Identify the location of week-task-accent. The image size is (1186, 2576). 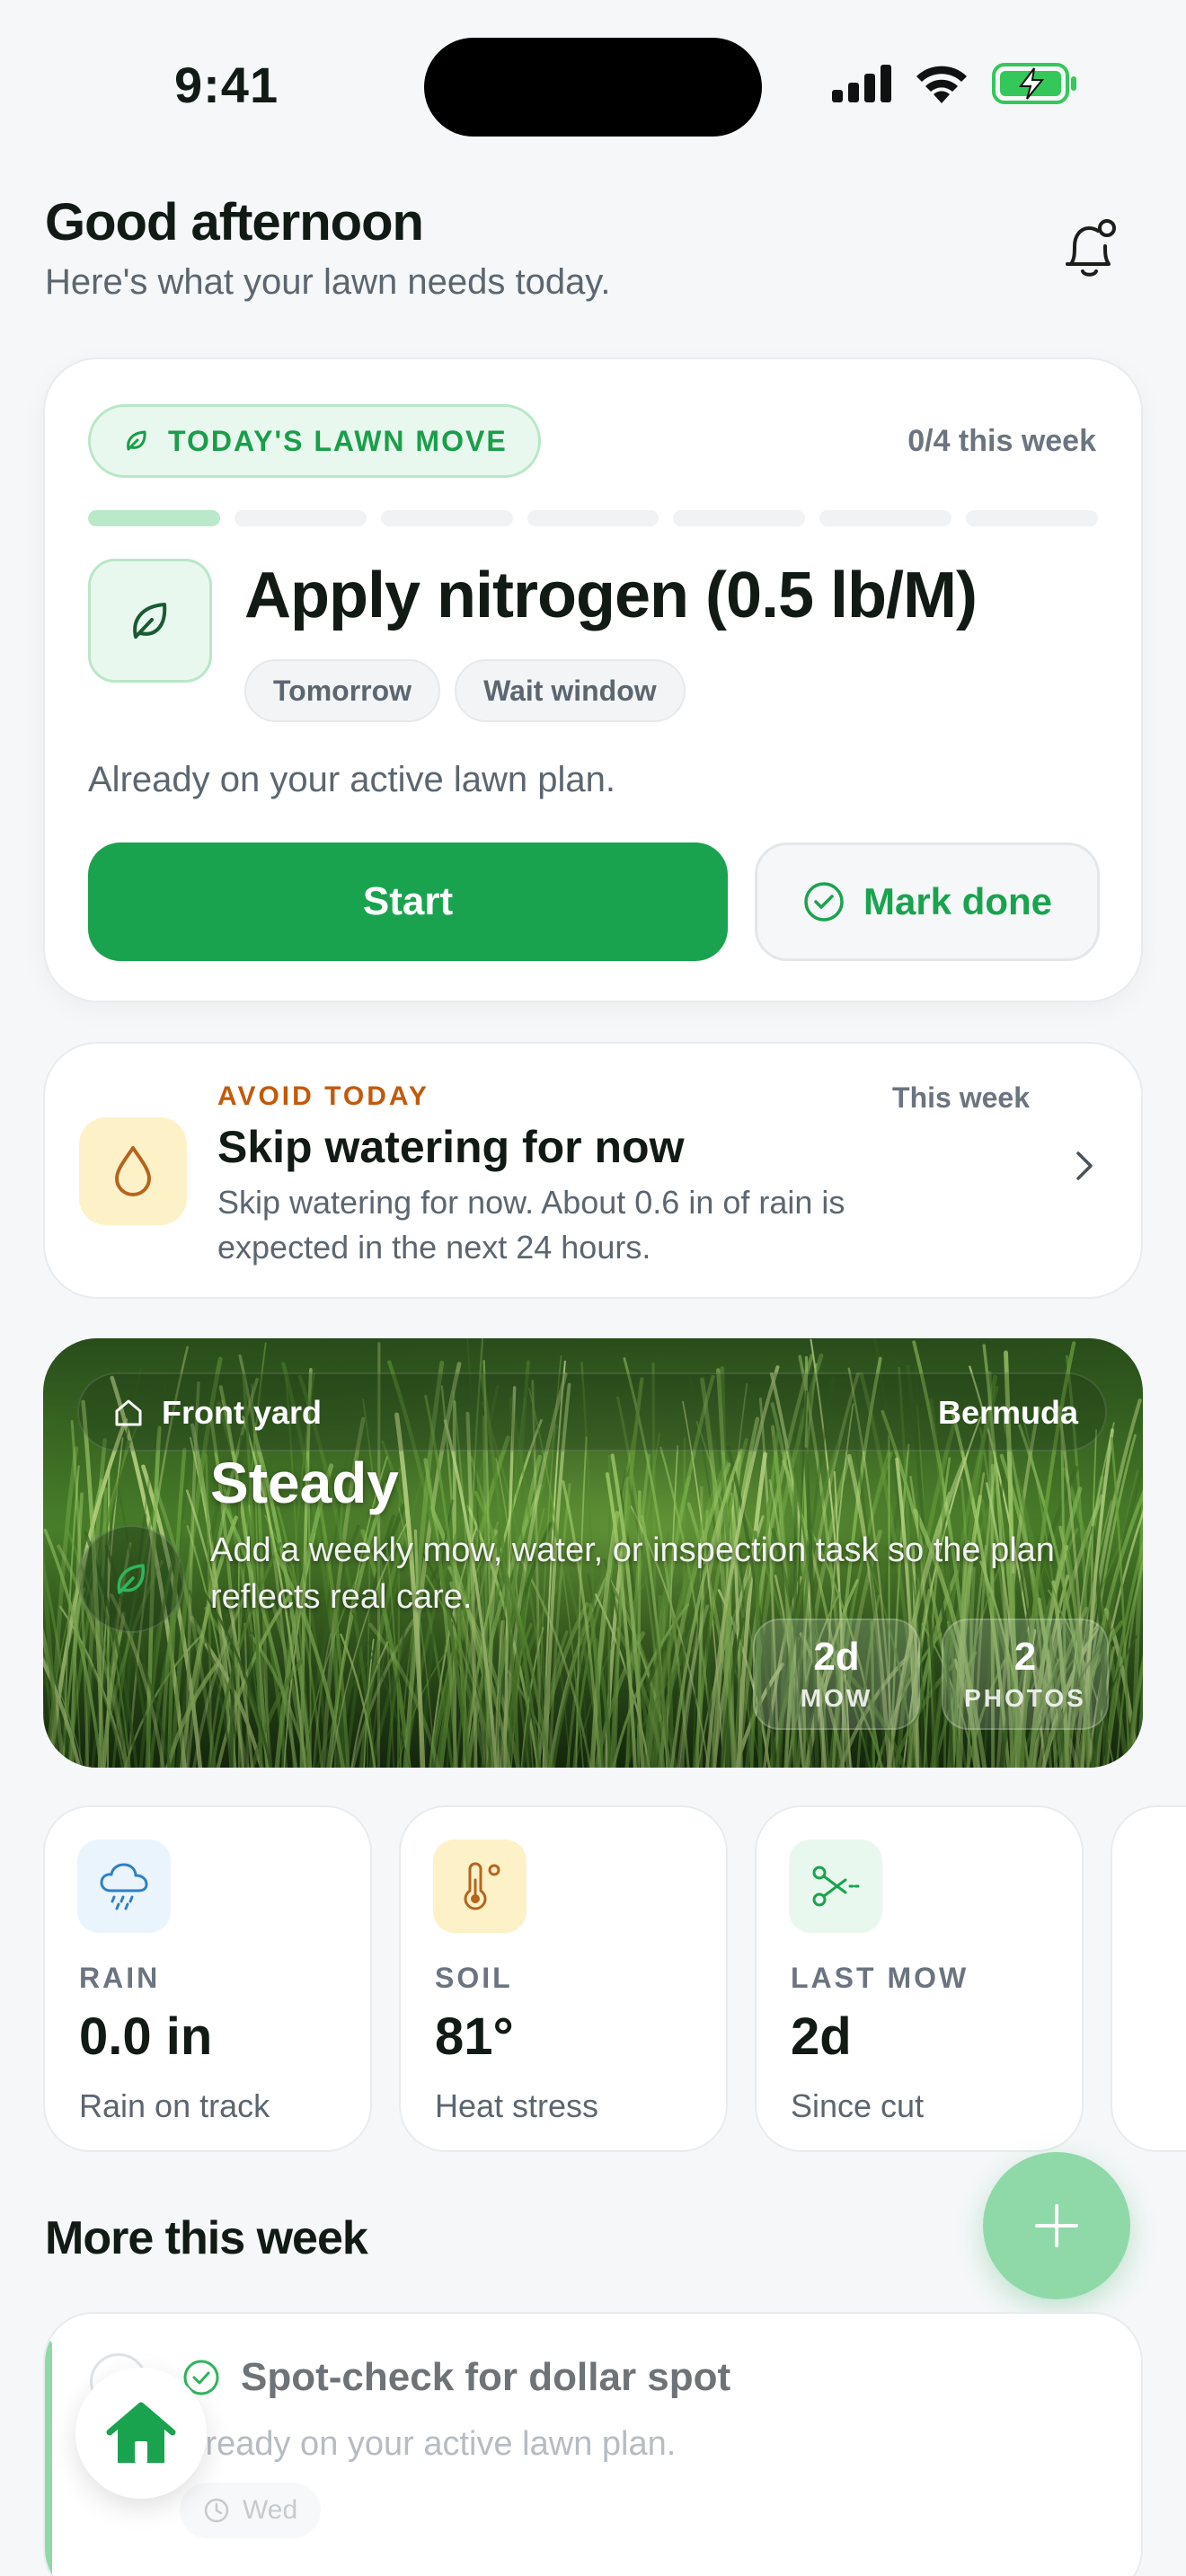
(48, 2458).